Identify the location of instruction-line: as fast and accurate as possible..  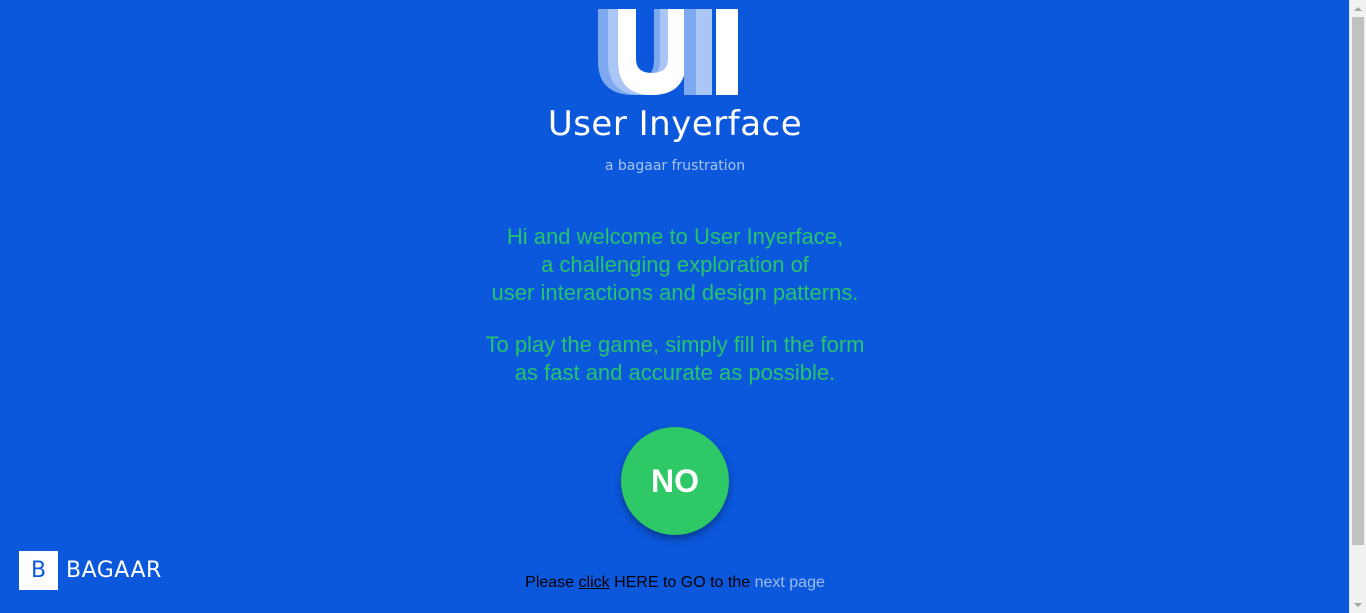
(675, 372).